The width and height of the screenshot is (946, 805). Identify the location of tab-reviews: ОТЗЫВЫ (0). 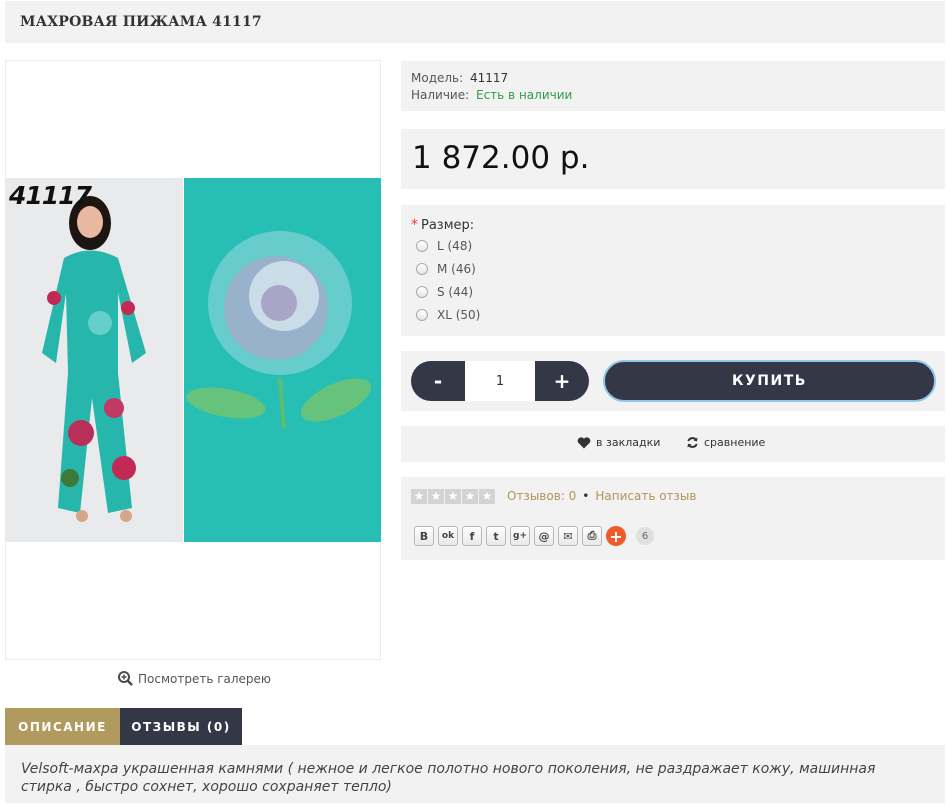
(181, 726).